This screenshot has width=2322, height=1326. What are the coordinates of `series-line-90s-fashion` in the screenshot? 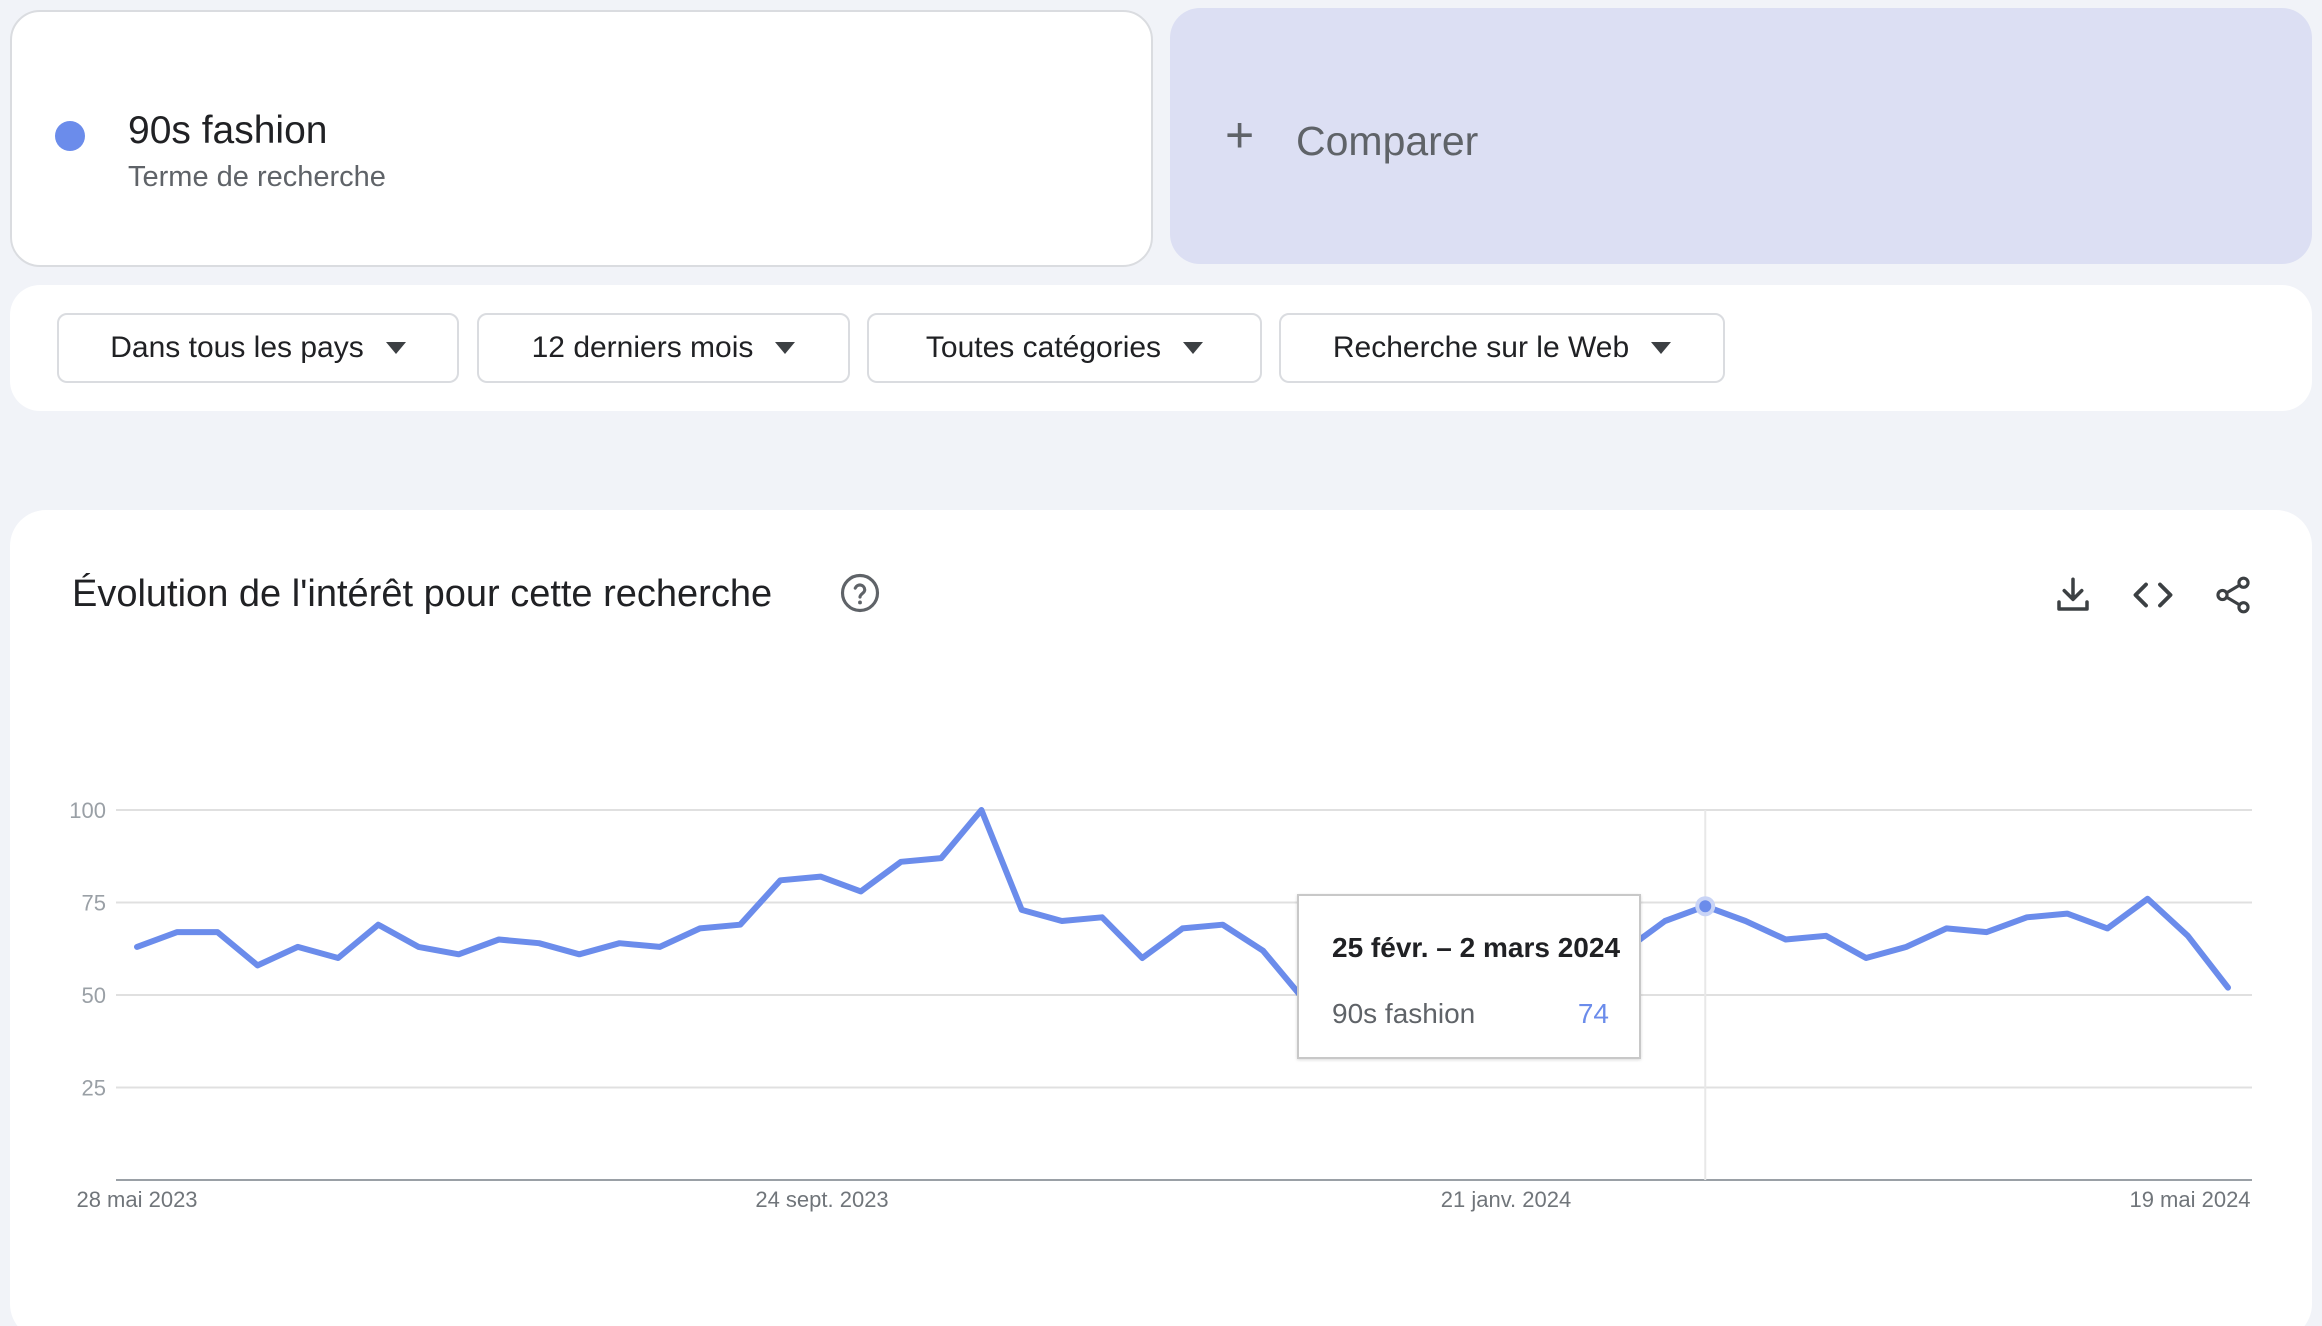 It's located at (1182, 904).